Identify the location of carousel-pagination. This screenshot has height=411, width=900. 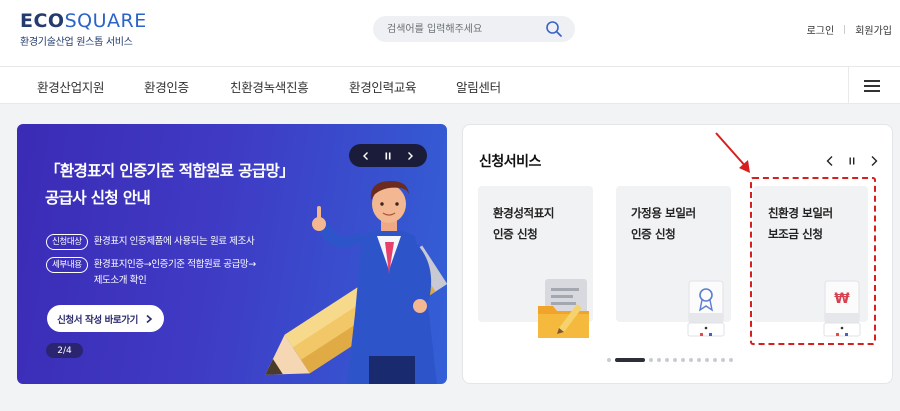
(670, 360).